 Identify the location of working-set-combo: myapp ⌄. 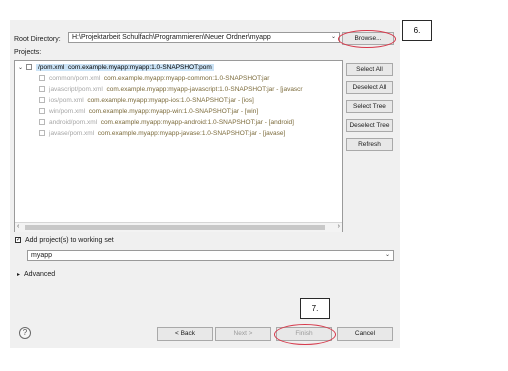
(210, 255).